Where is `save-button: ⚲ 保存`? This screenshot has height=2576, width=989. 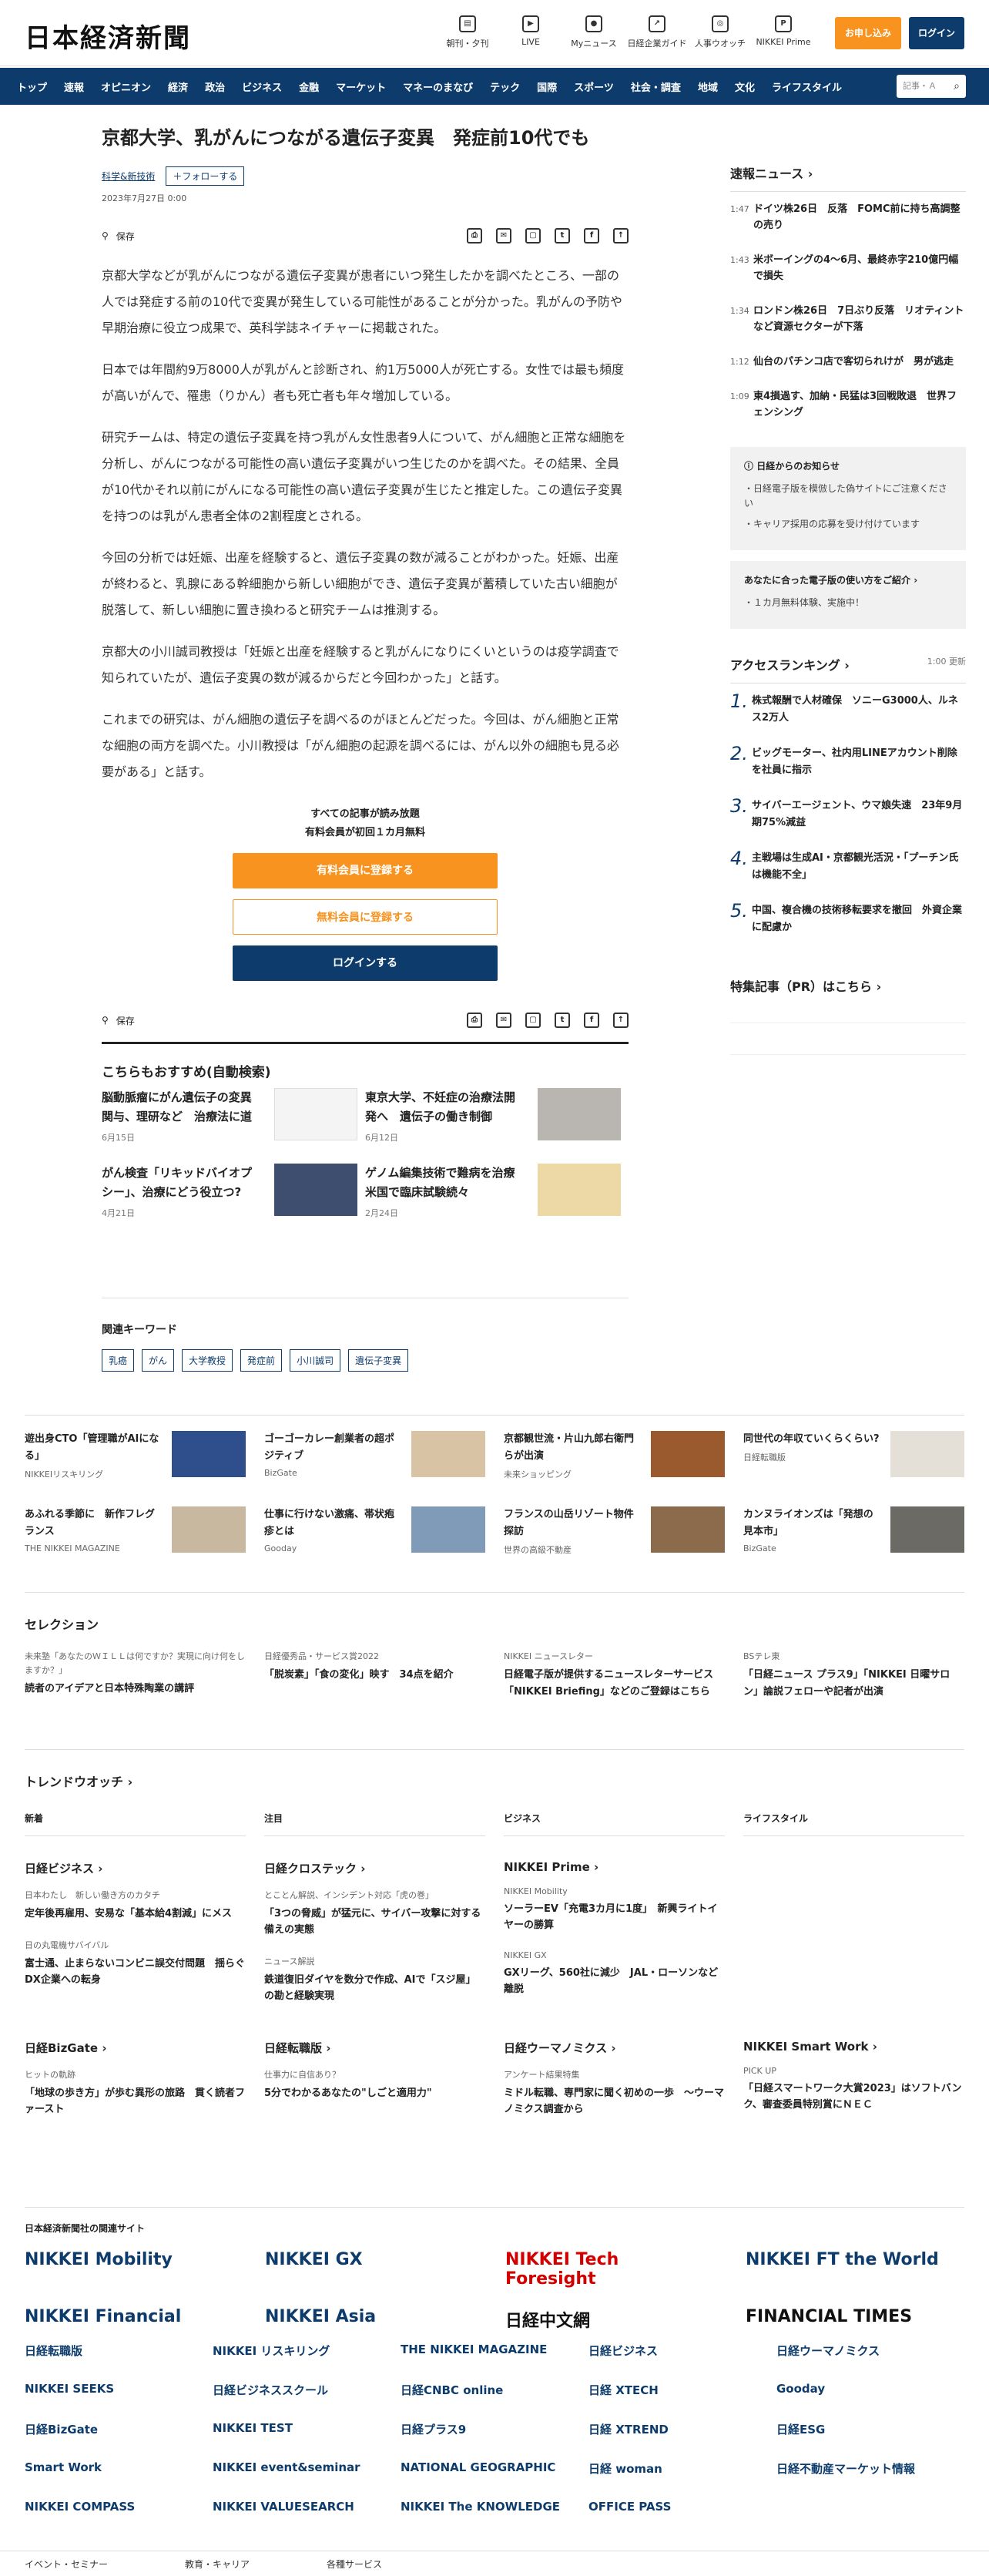 save-button: ⚲ 保存 is located at coordinates (118, 236).